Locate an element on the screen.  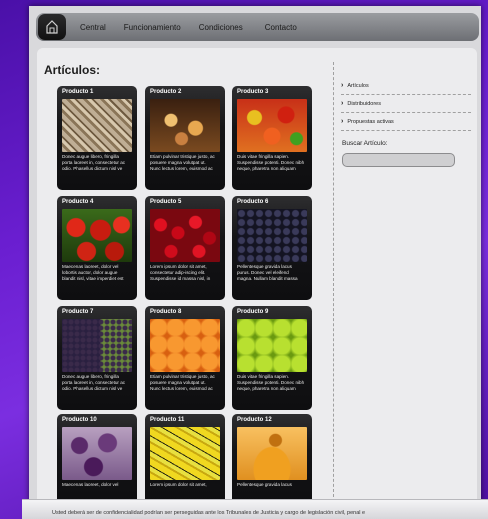
product-title: Producto 6 is located at coordinates (253, 202).